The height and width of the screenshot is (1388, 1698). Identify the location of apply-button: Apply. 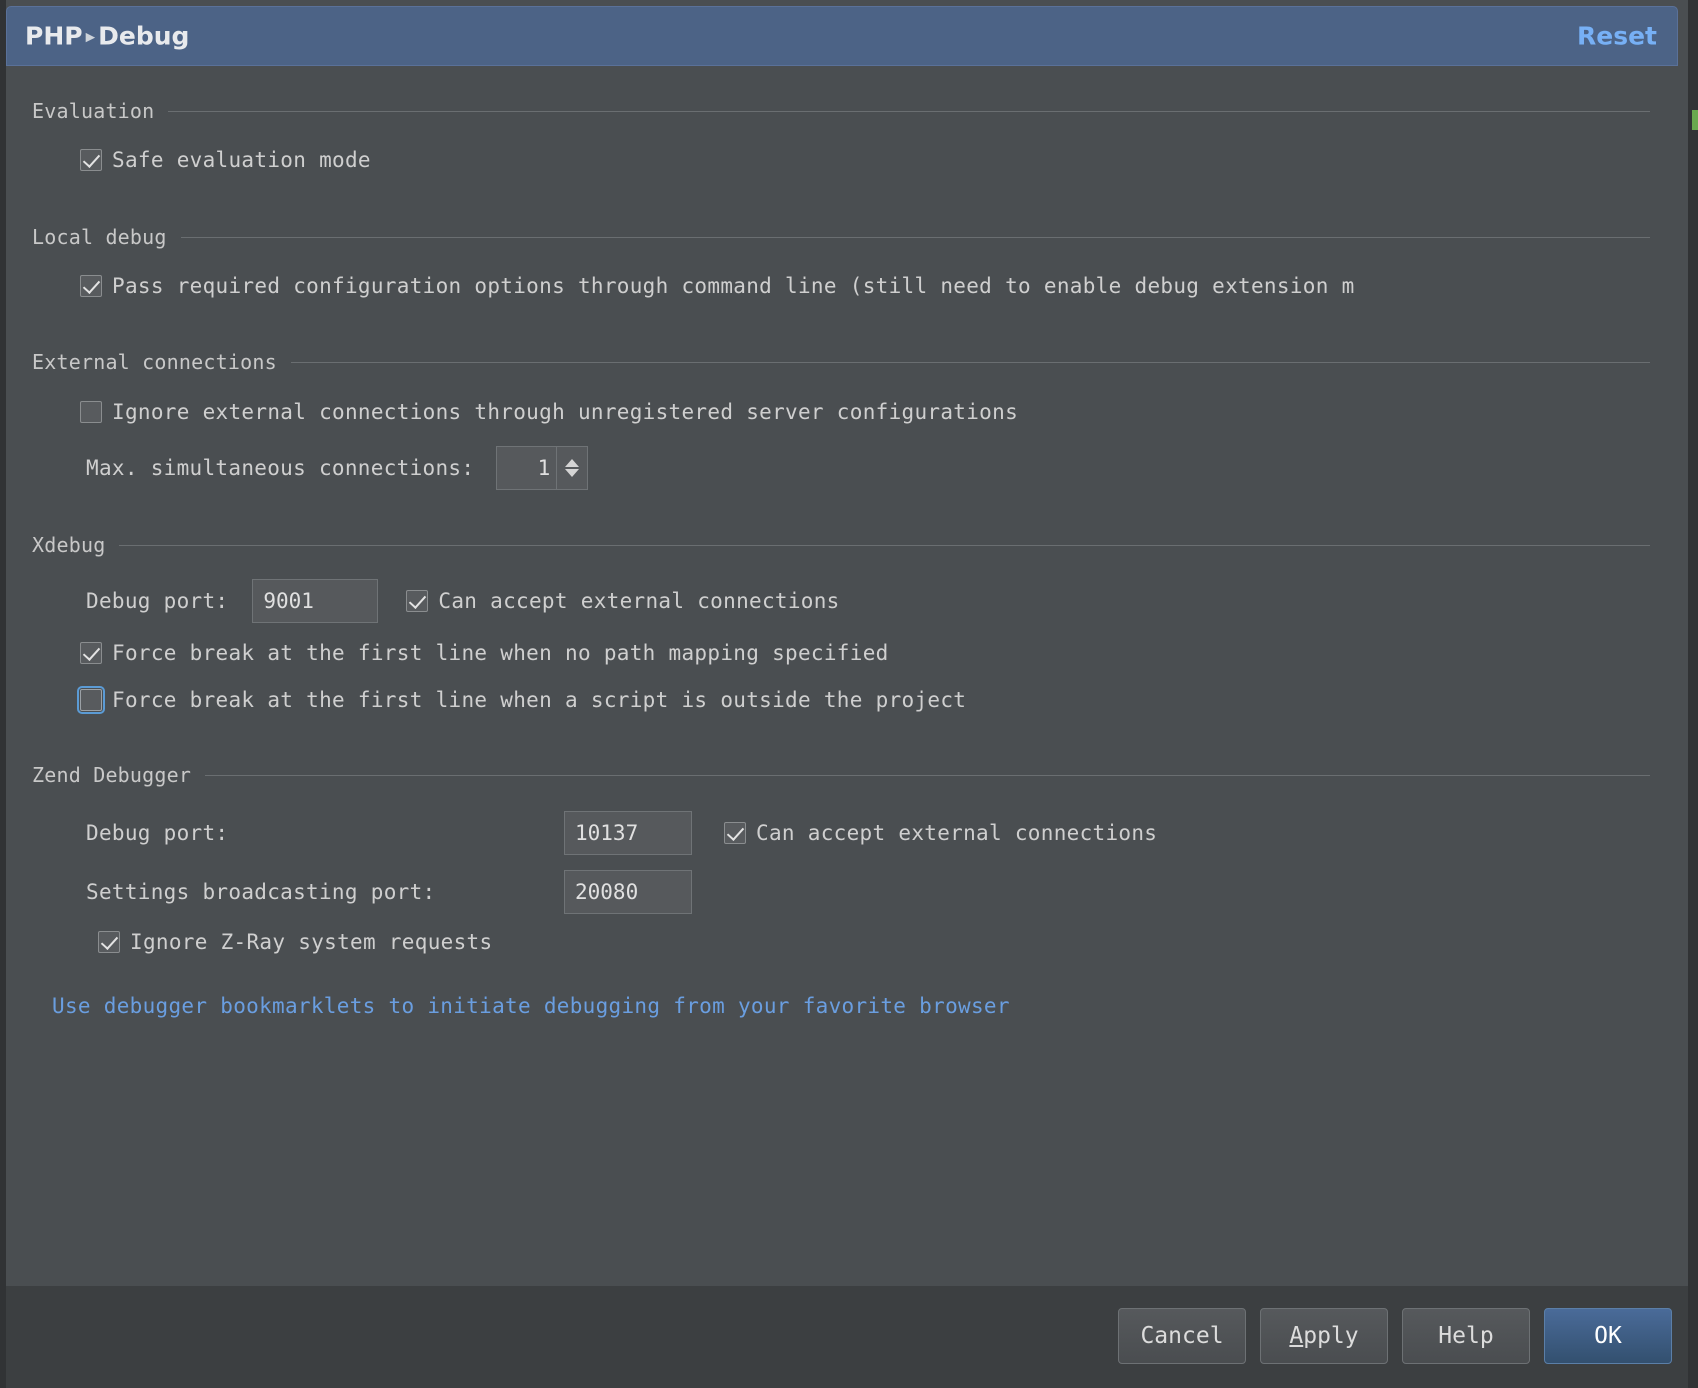
(1324, 1336).